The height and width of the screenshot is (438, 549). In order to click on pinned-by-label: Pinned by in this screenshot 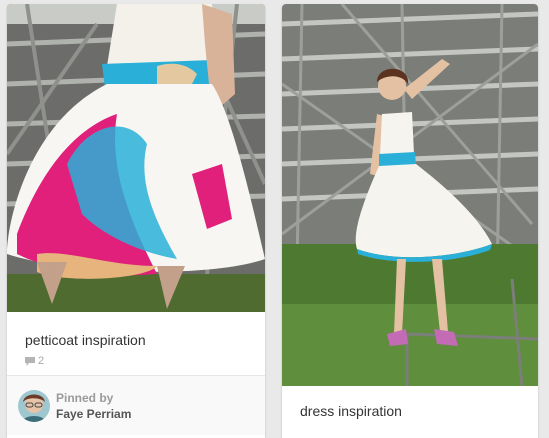, I will do `click(85, 397)`.